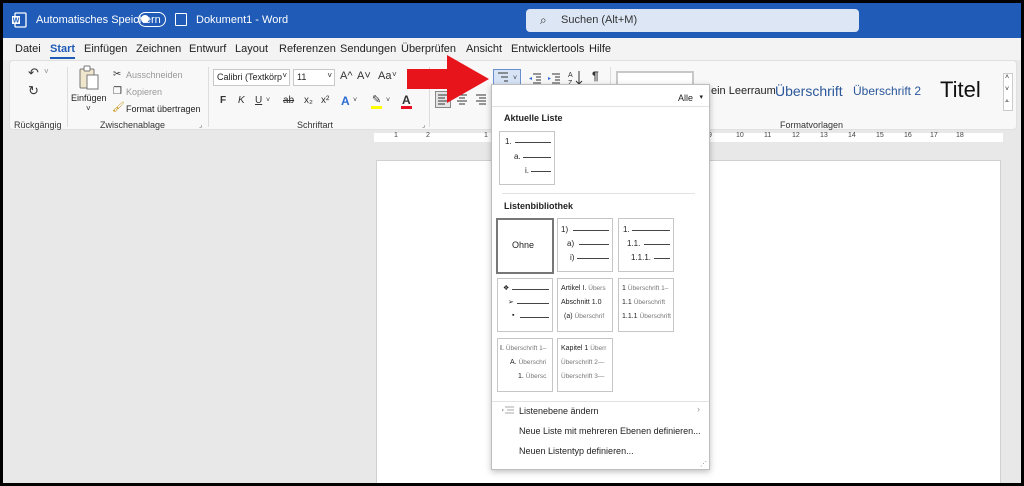 This screenshot has width=1024, height=486. What do you see at coordinates (396, 135) in the screenshot?
I see `ruler-label: 1` at bounding box center [396, 135].